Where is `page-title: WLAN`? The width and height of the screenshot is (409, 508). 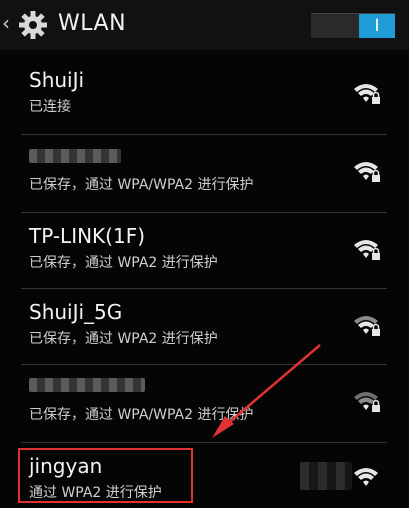
page-title: WLAN is located at coordinates (92, 23).